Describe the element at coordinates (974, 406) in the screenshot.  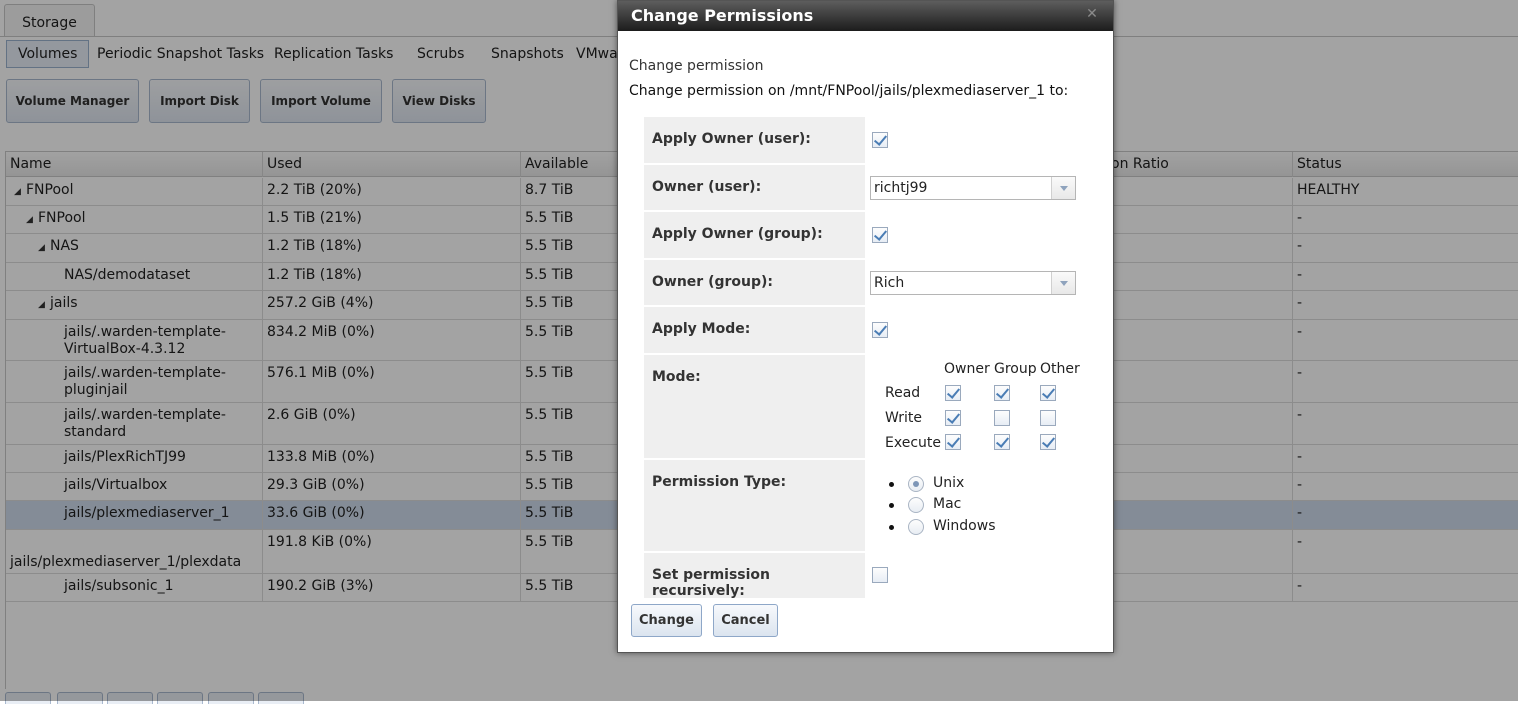
I see `mode-grid: Owner Group Other Read Write Execute` at that location.